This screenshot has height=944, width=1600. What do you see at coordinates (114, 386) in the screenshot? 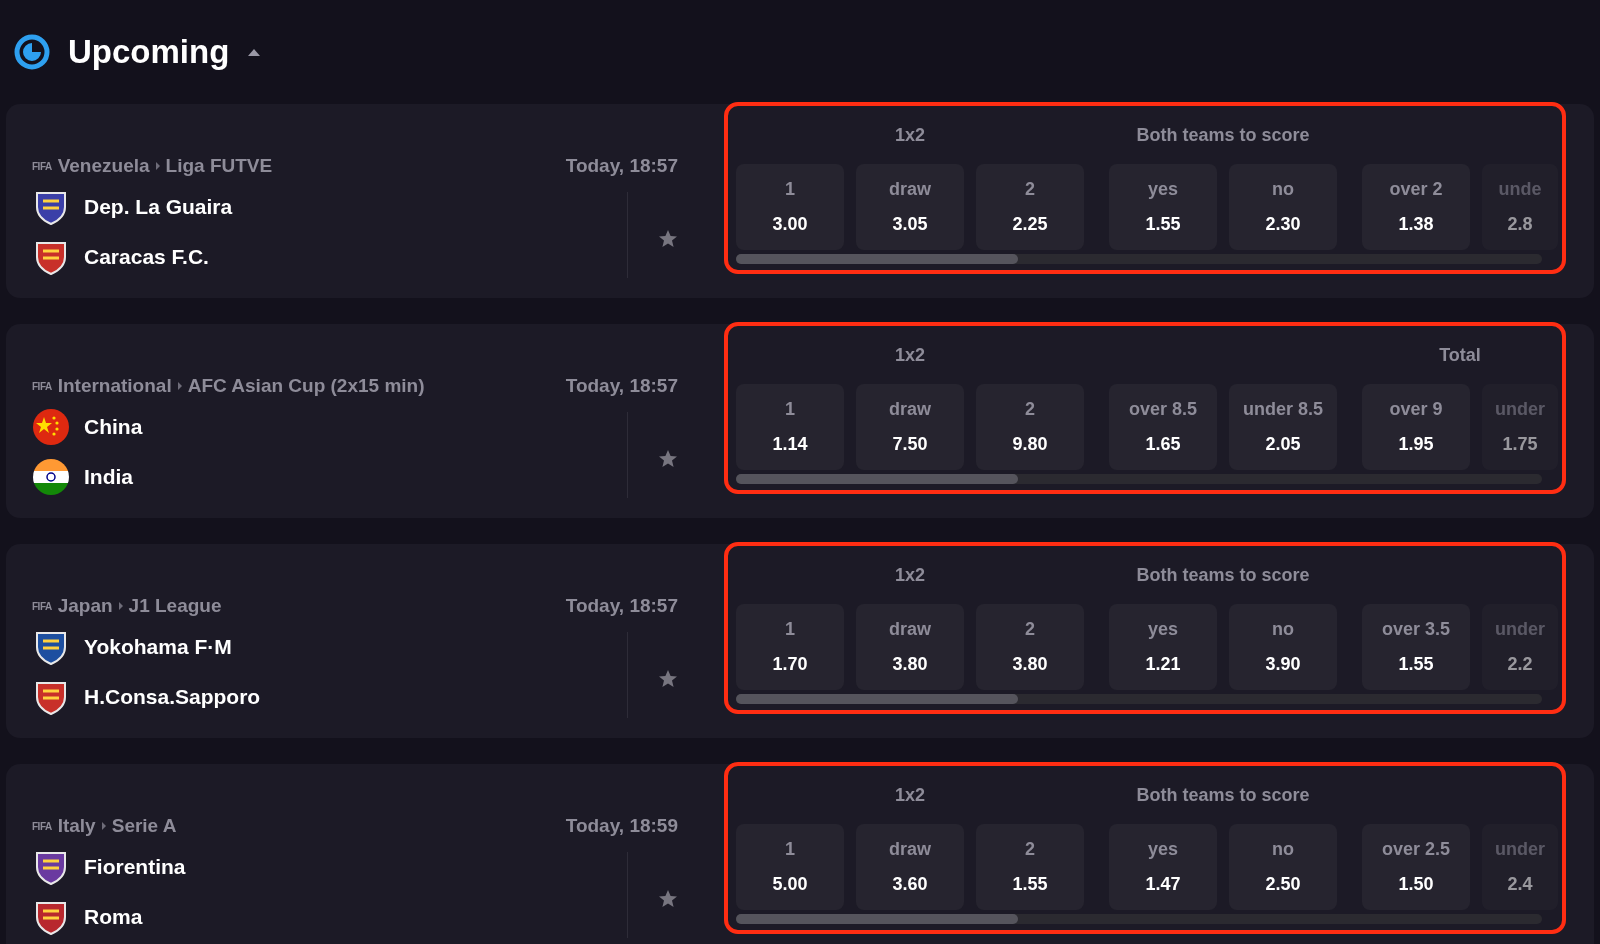
I see `country-label: International` at bounding box center [114, 386].